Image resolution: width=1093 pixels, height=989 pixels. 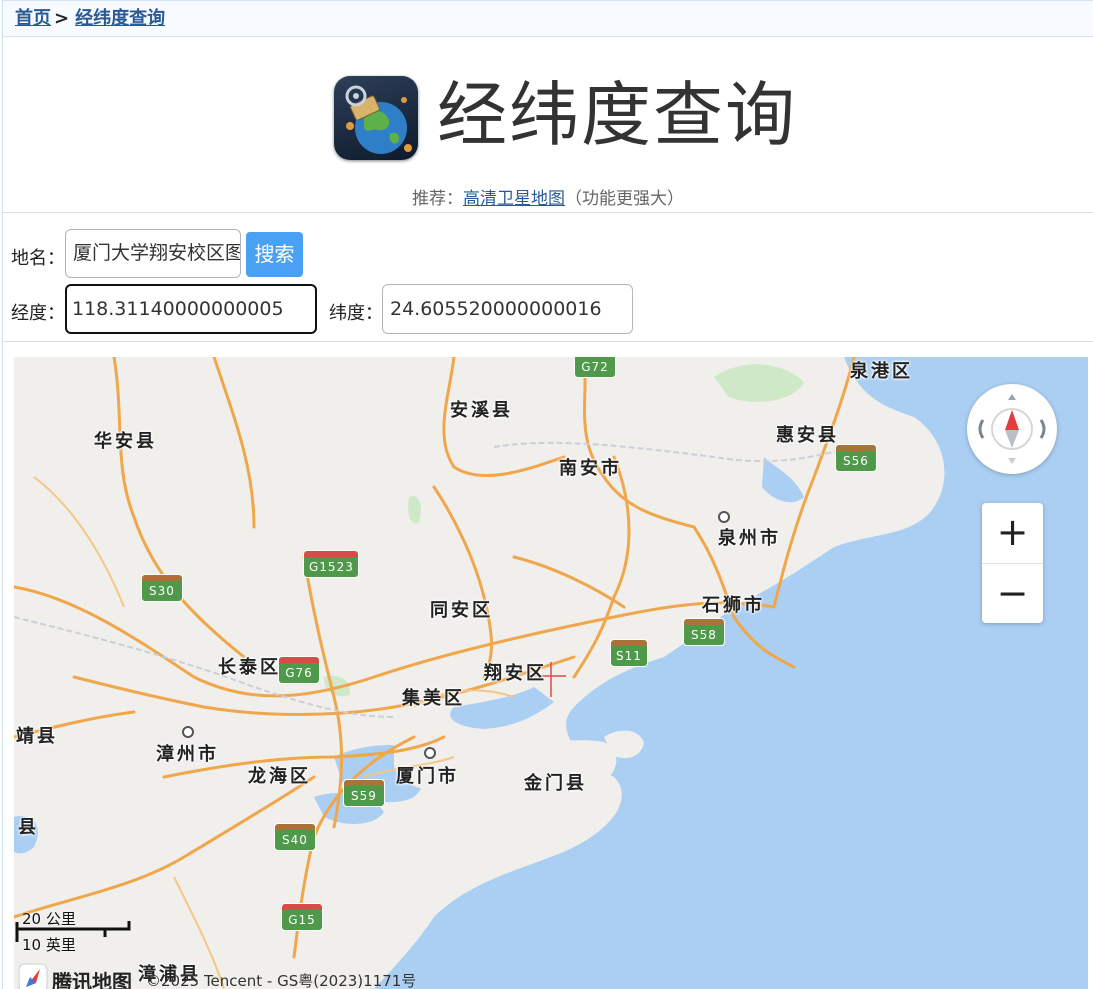 I want to click on recommend-suffix: （功能更强大）, so click(x=624, y=199).